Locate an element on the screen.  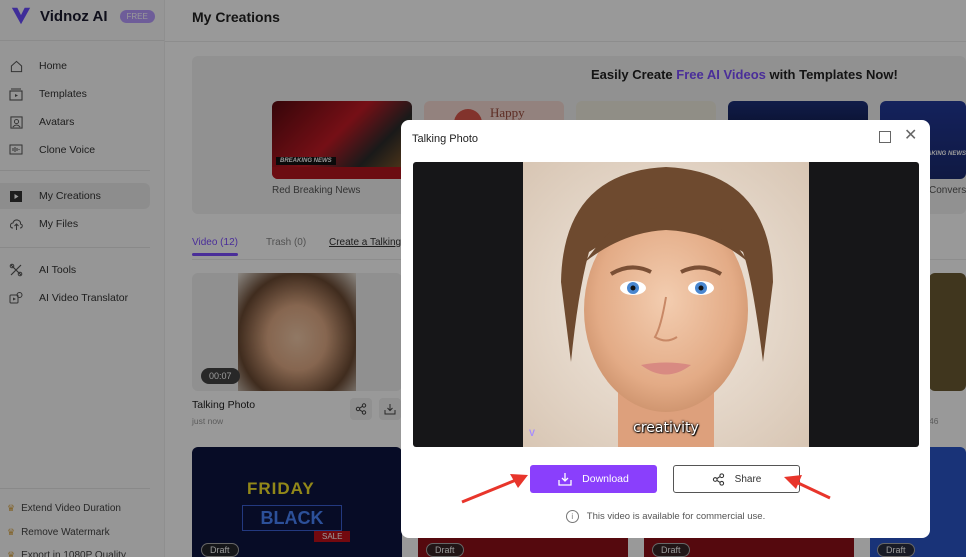
watermark-icon: V is located at coordinates (532, 433).